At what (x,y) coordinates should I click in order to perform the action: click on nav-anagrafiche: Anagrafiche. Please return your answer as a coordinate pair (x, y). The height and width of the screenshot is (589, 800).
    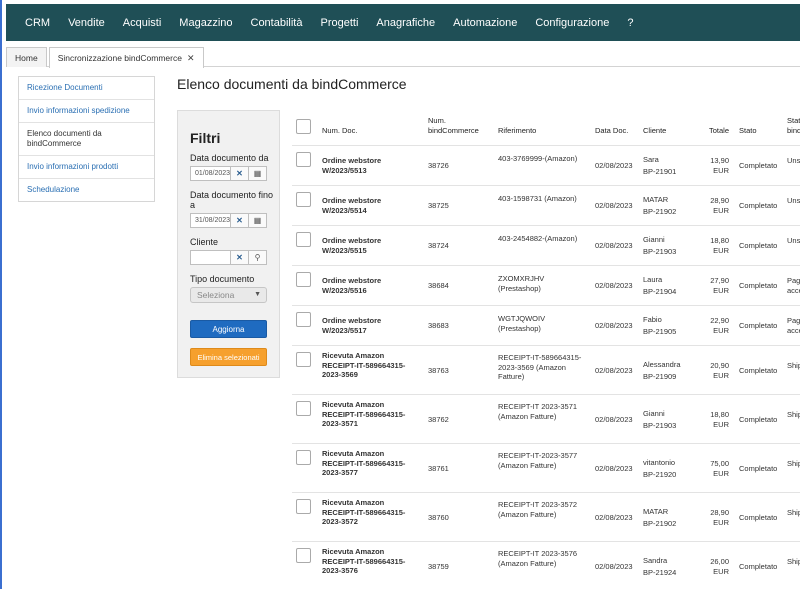
    Looking at the image, I should click on (405, 23).